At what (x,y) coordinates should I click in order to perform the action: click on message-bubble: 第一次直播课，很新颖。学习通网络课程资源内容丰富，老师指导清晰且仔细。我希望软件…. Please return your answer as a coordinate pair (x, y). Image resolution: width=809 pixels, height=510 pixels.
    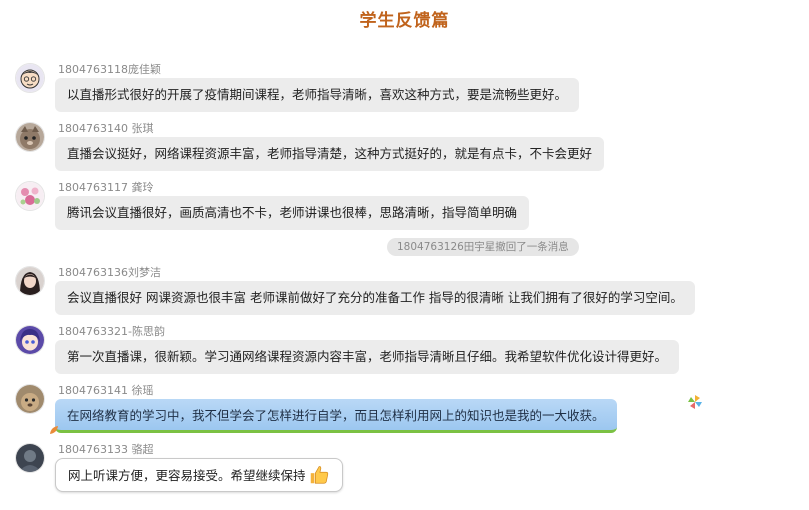
    Looking at the image, I should click on (367, 357).